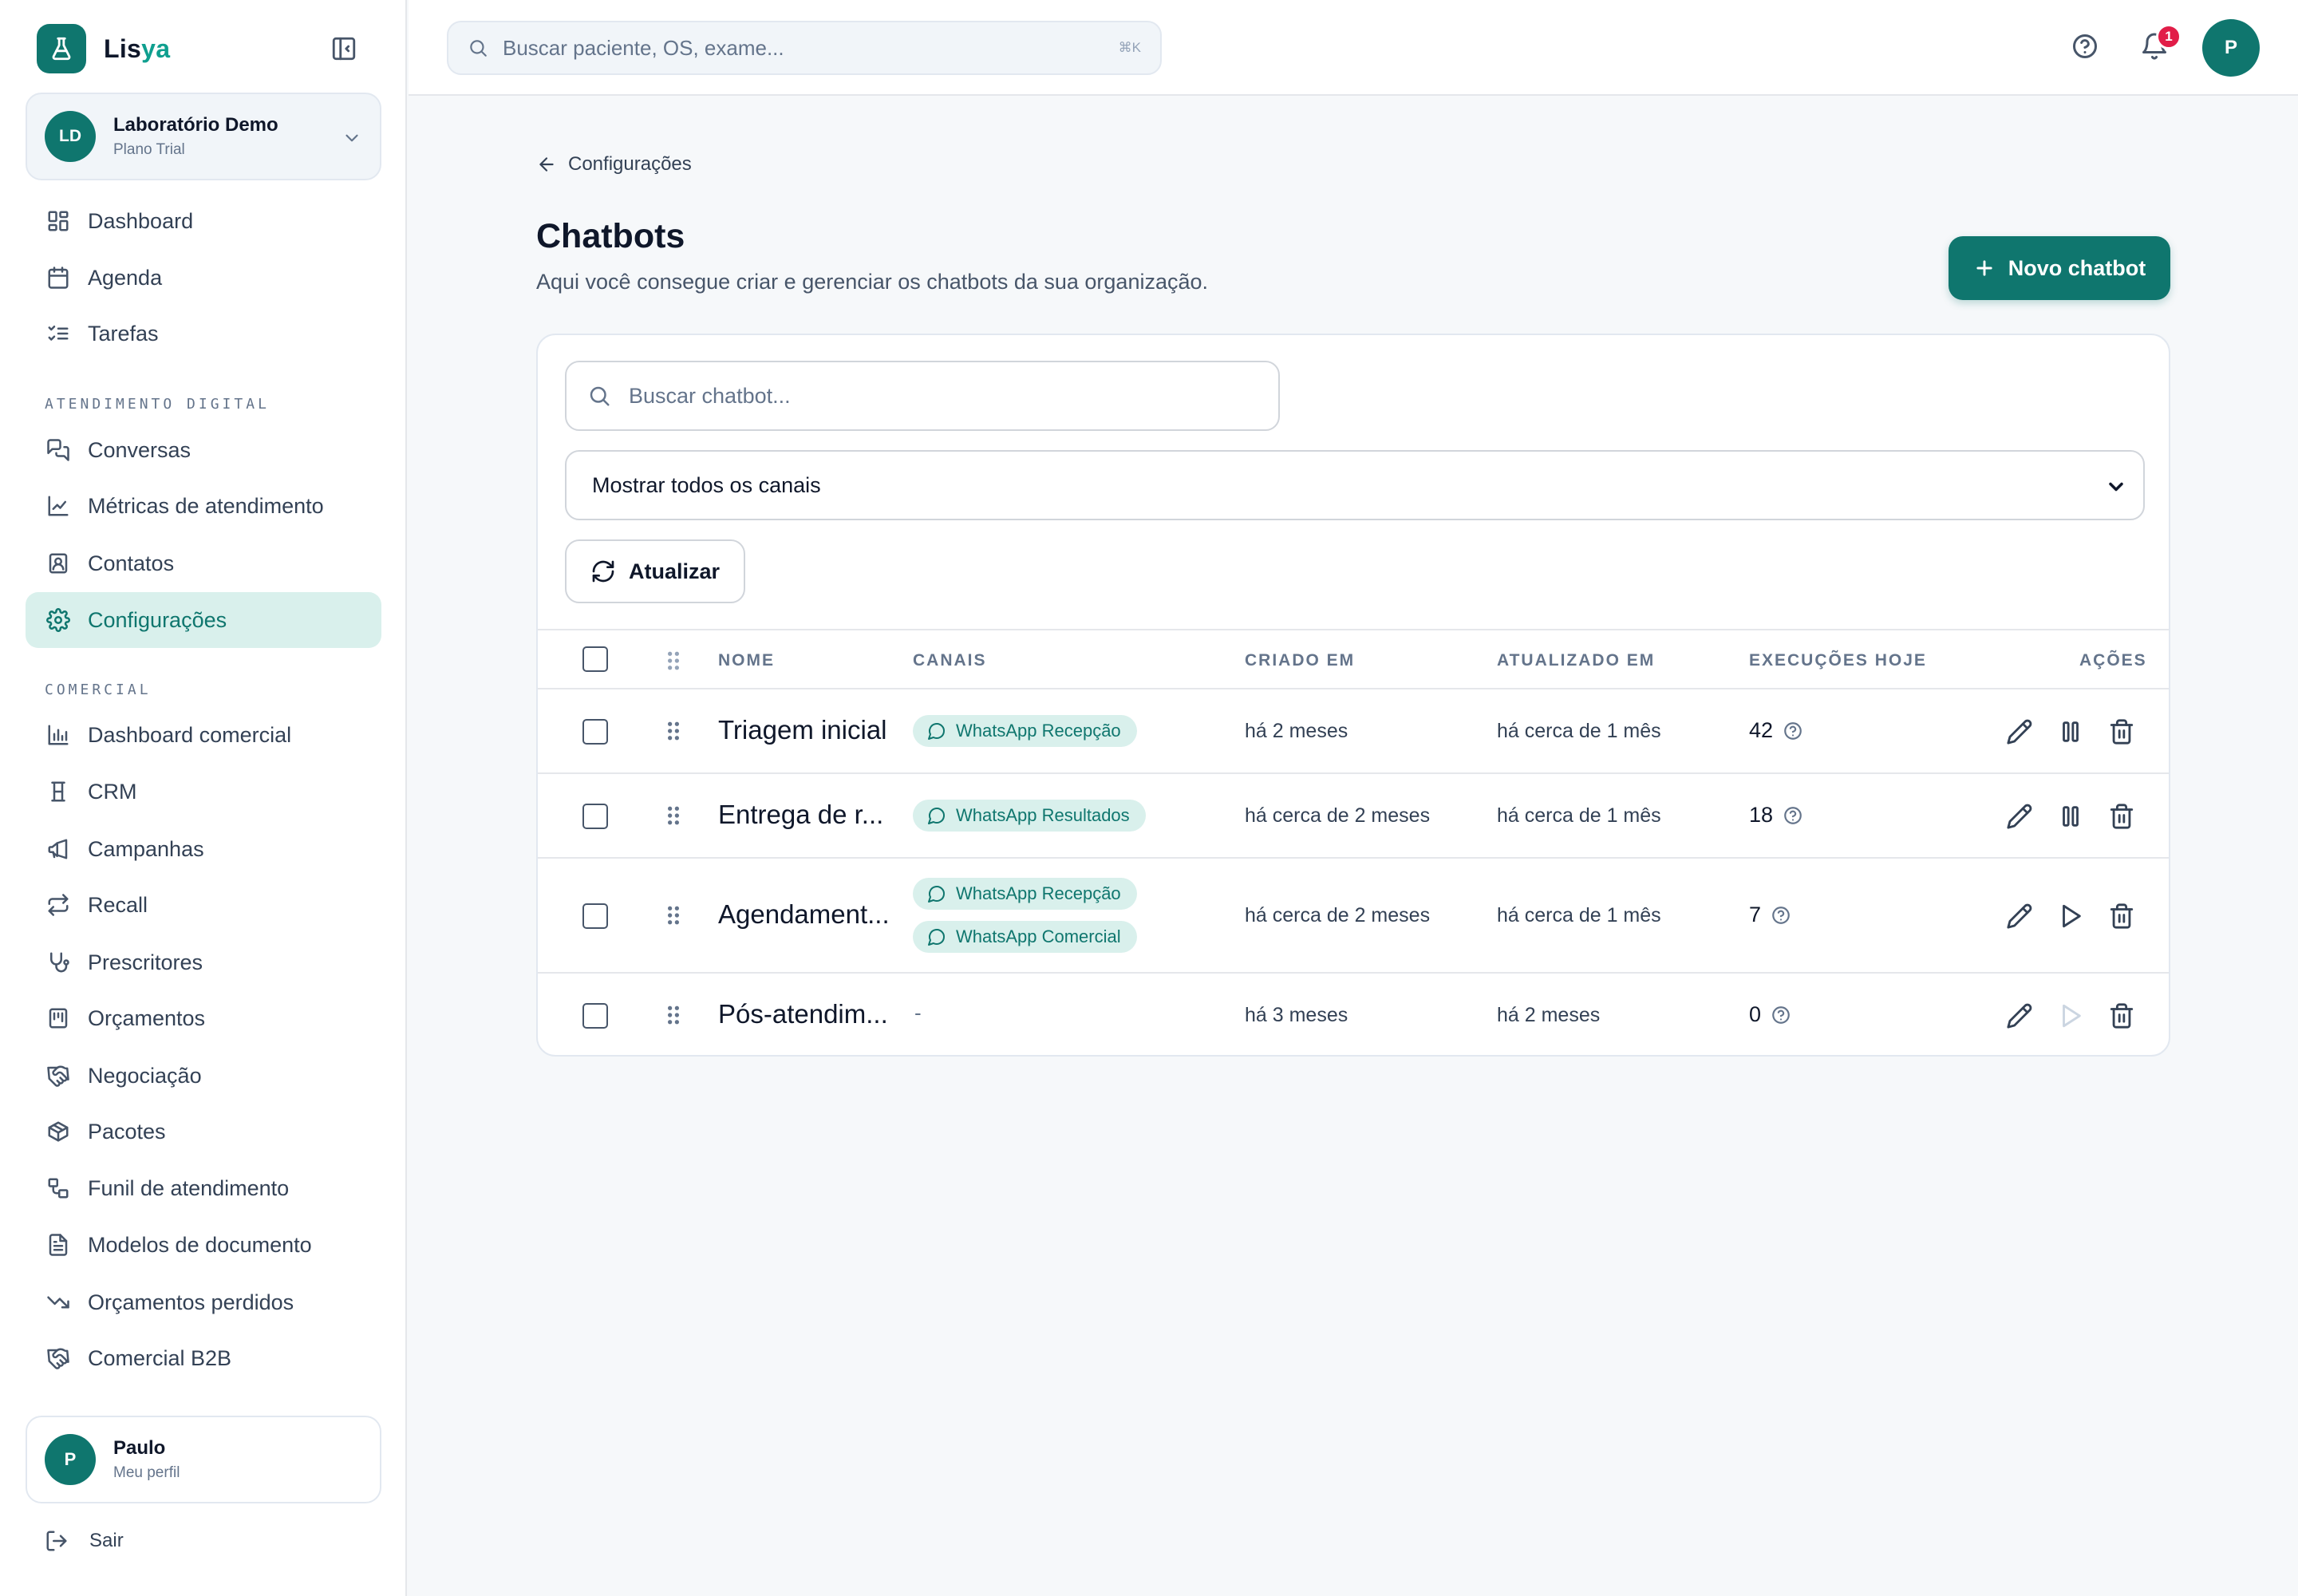 The height and width of the screenshot is (1596, 2298). Describe the element at coordinates (1297, 1015) in the screenshot. I see `created-date: há 3 meses` at that location.